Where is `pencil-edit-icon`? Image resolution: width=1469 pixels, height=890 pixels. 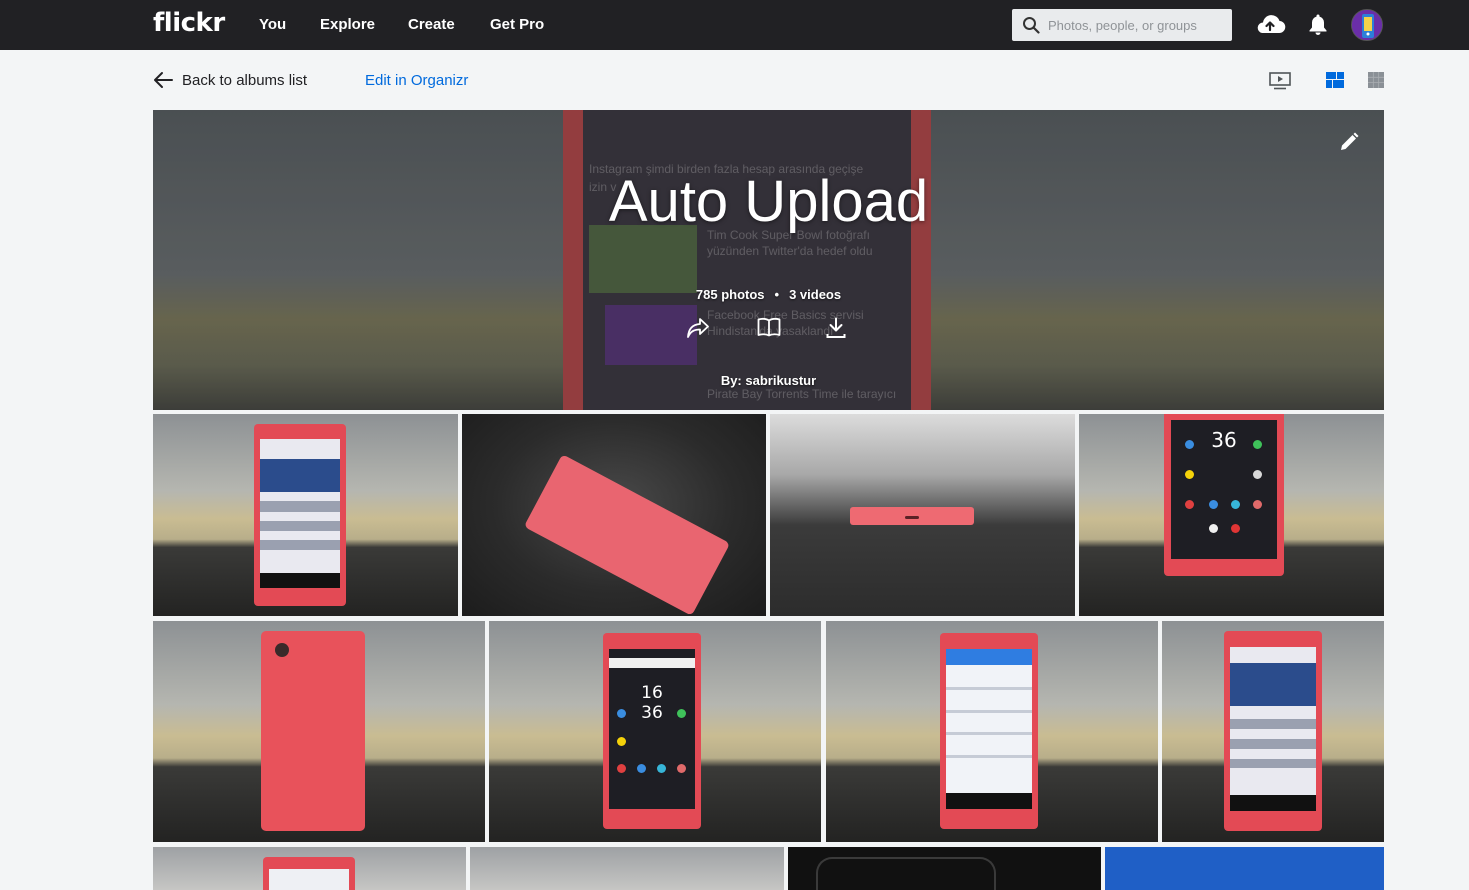 pencil-edit-icon is located at coordinates (1349, 142).